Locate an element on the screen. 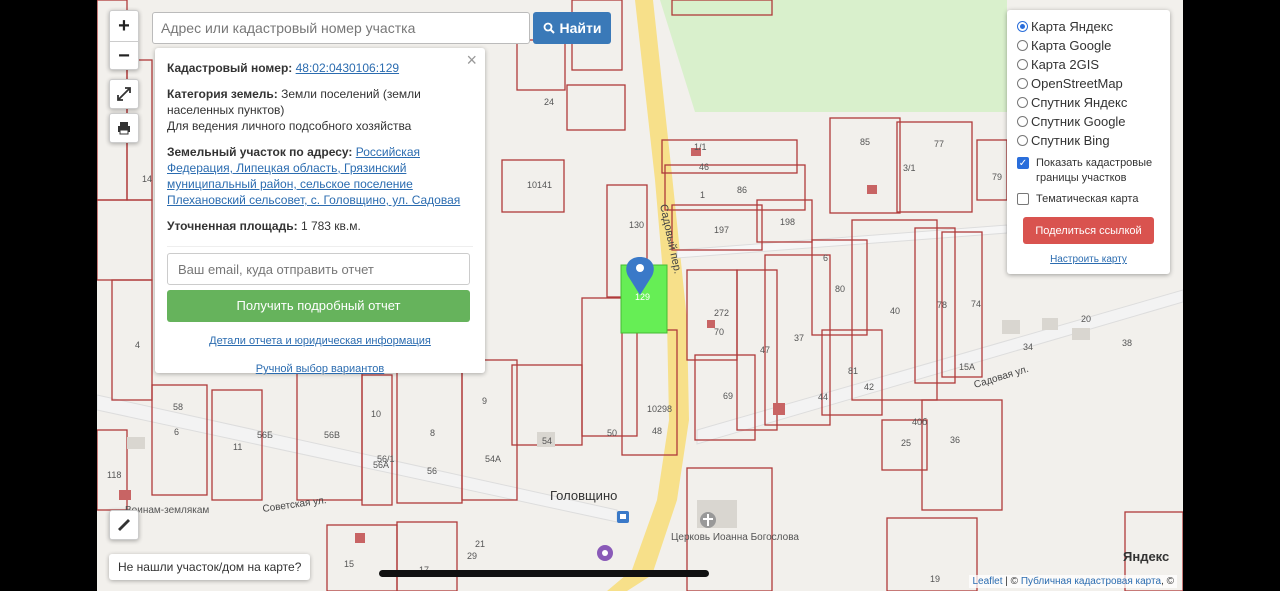 The width and height of the screenshot is (1280, 591). parcel-number: 10 is located at coordinates (376, 414).